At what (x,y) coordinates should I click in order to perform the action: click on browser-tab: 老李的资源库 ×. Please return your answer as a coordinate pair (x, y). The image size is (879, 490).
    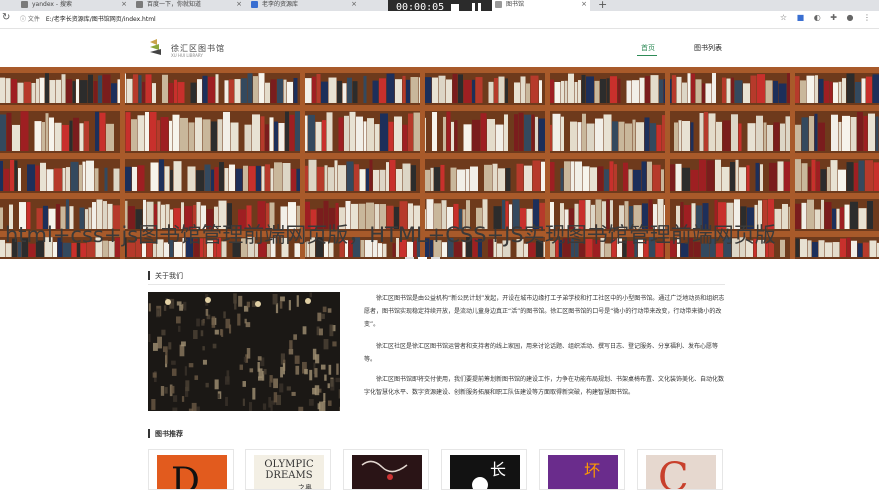
    Looking at the image, I should click on (304, 5).